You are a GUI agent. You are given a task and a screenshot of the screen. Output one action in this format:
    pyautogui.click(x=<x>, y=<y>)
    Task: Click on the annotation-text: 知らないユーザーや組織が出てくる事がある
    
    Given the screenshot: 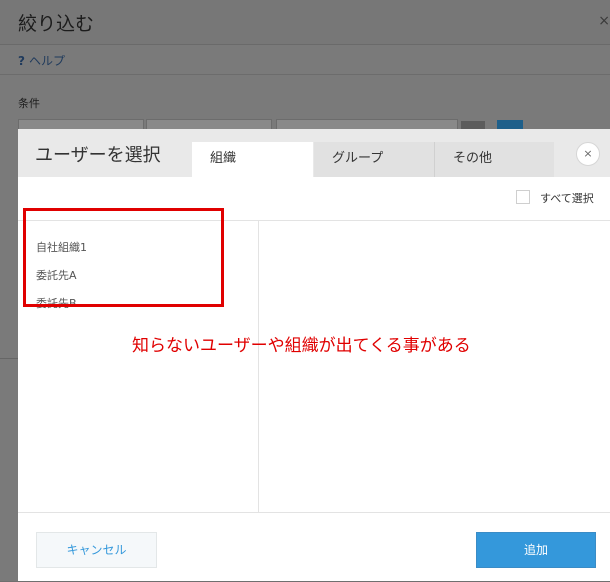 What is the action you would take?
    pyautogui.click(x=301, y=346)
    